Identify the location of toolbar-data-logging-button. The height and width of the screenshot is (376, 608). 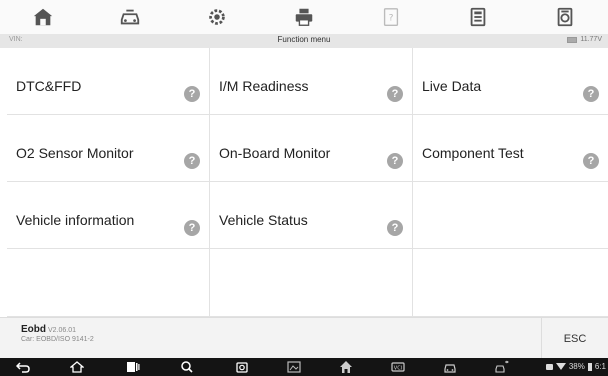
(564, 17).